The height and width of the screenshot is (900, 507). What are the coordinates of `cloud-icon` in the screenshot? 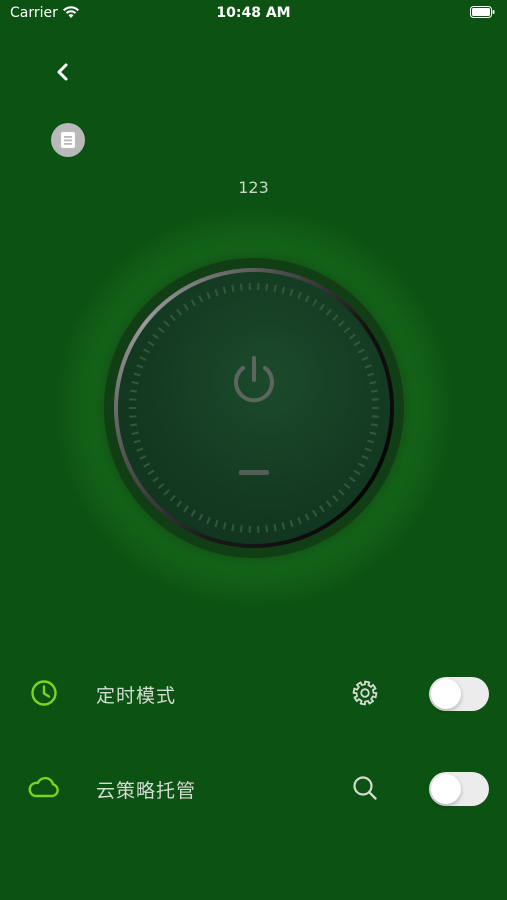 It's located at (43, 787).